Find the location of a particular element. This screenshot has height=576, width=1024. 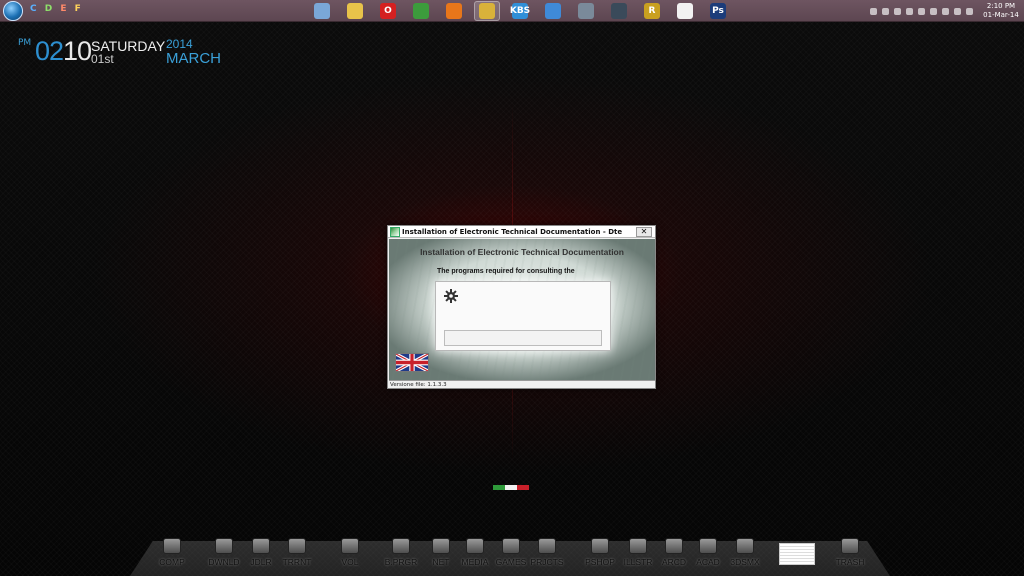

dock-item-trash: TRASH is located at coordinates (850, 557).